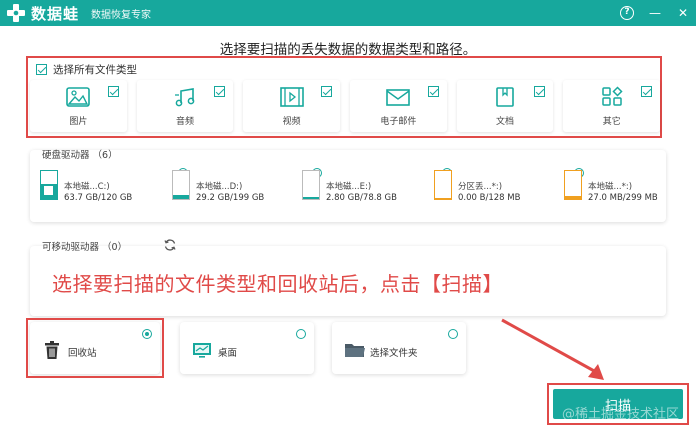 This screenshot has height=428, width=696. Describe the element at coordinates (433, 91) in the screenshot. I see `email-checkbox` at that location.